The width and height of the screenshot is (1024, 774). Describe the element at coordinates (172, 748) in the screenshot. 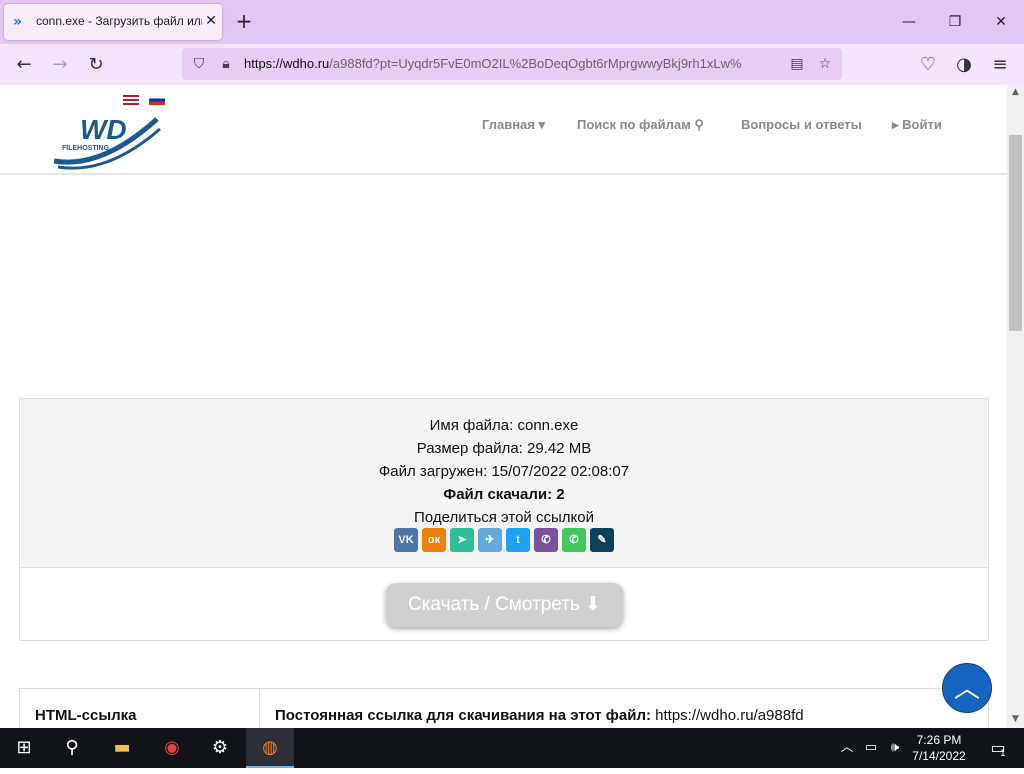

I see `chrome-icon: ◉` at that location.